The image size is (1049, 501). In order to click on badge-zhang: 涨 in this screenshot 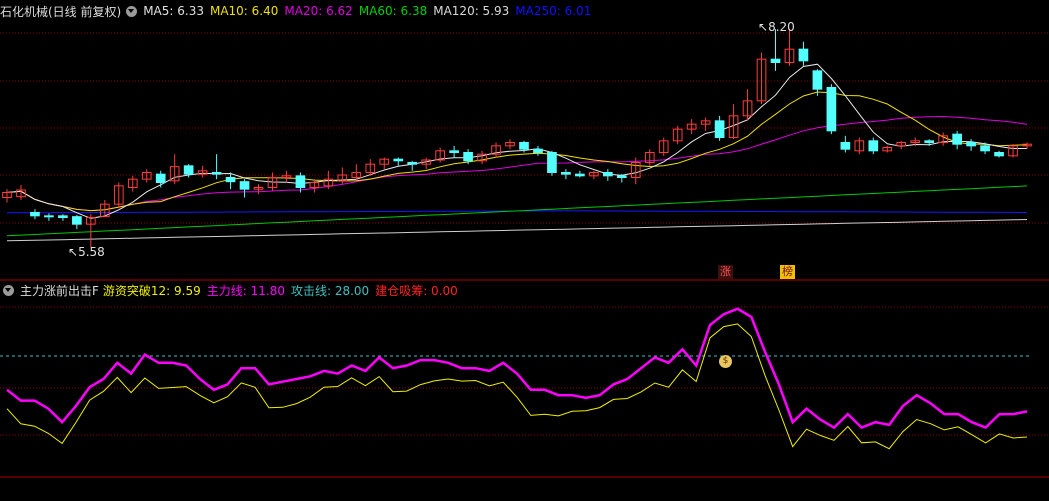, I will do `click(725, 272)`.